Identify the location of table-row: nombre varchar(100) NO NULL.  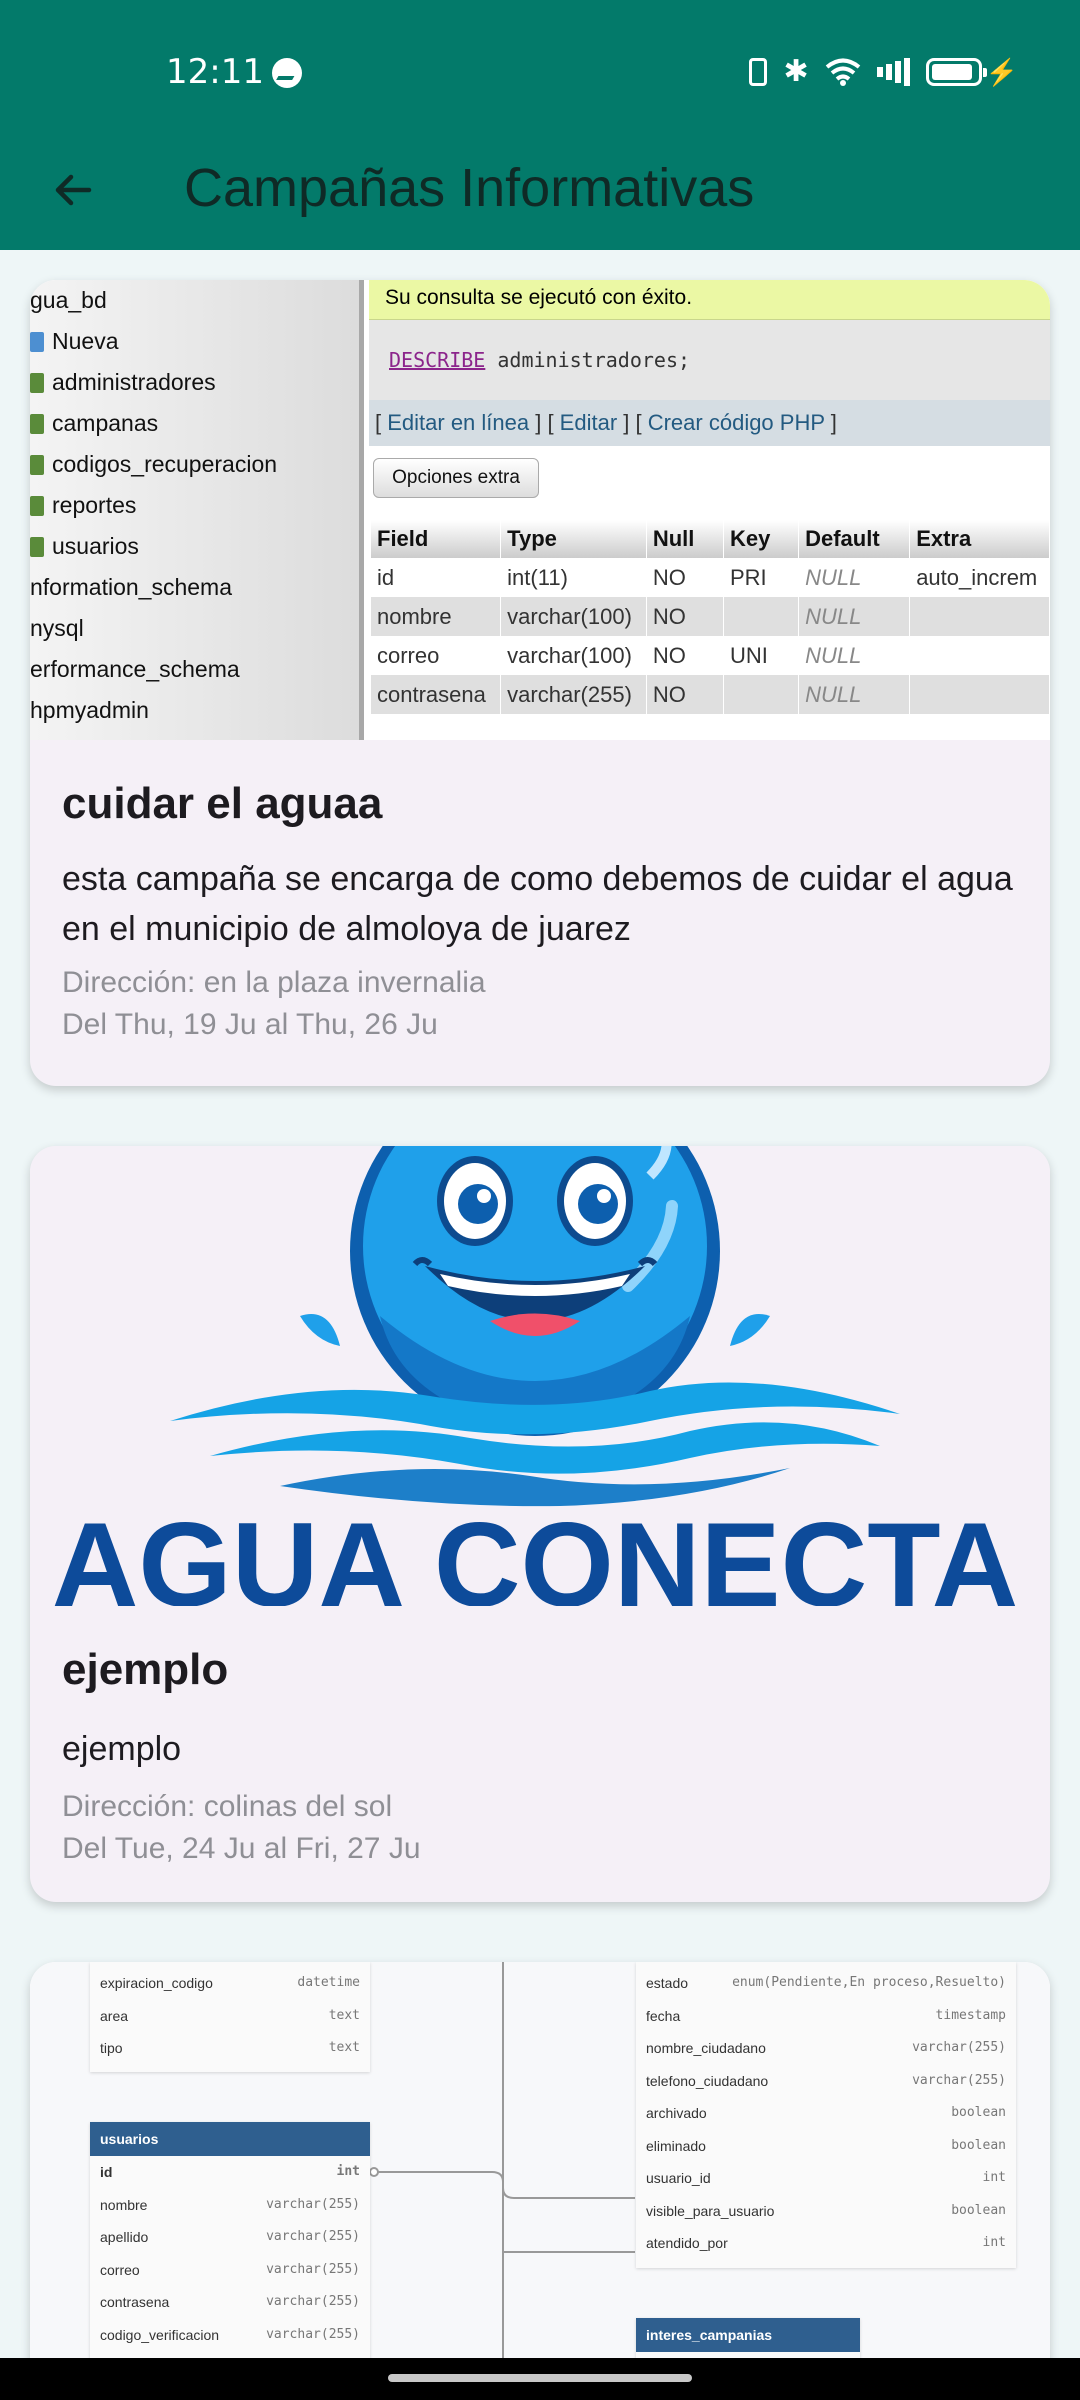
(710, 616).